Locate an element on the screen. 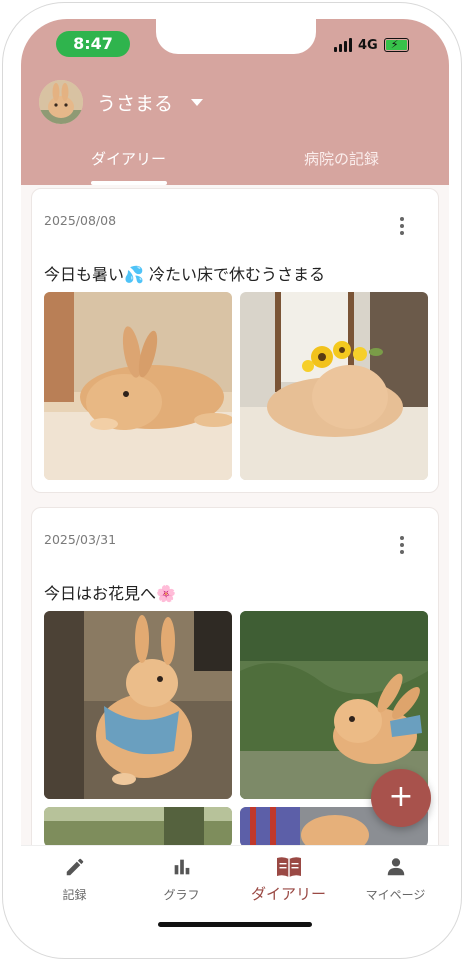 The width and height of the screenshot is (464, 961). network-type: 4G is located at coordinates (368, 45).